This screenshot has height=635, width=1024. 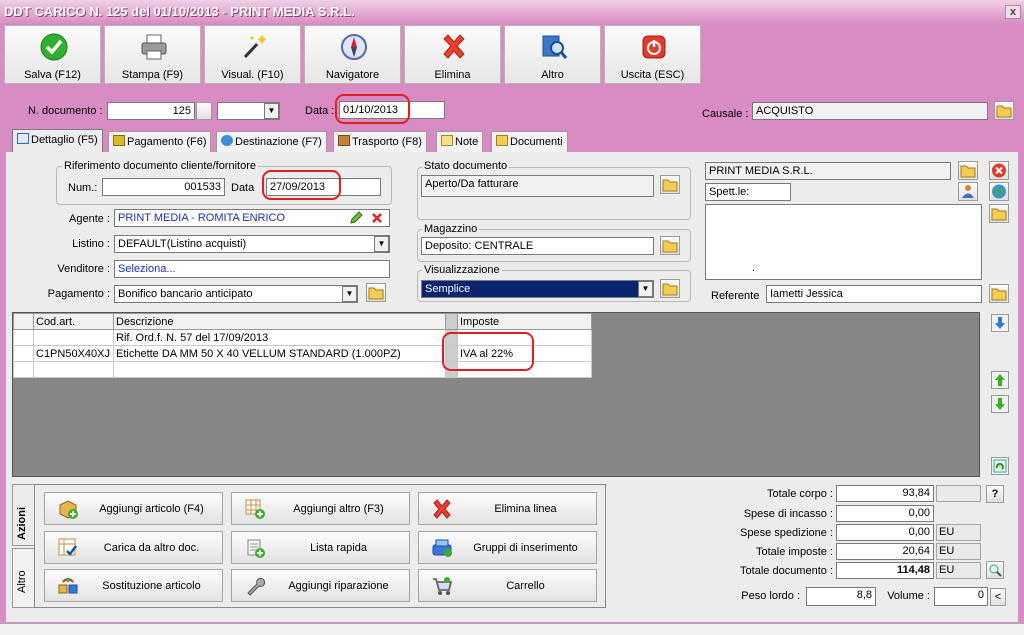 I want to click on magazzino-folder-button, so click(x=670, y=245).